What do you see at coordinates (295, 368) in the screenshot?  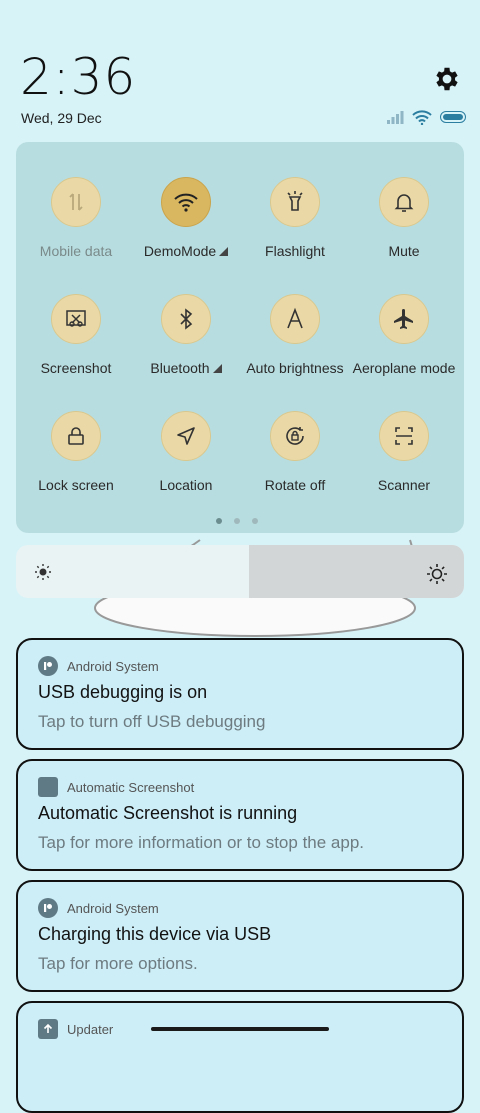 I see `tile-label: Auto brightness` at bounding box center [295, 368].